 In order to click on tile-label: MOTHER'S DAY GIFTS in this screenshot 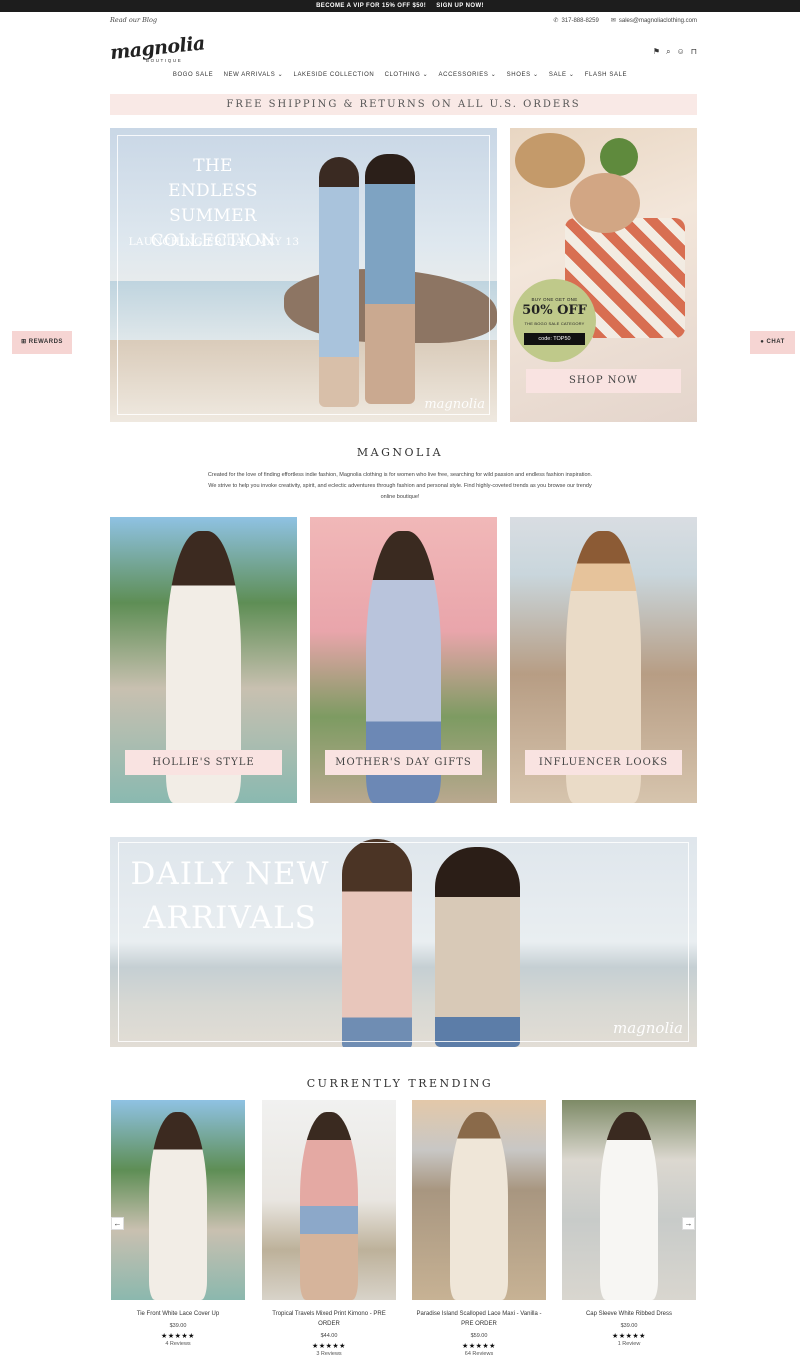, I will do `click(403, 762)`.